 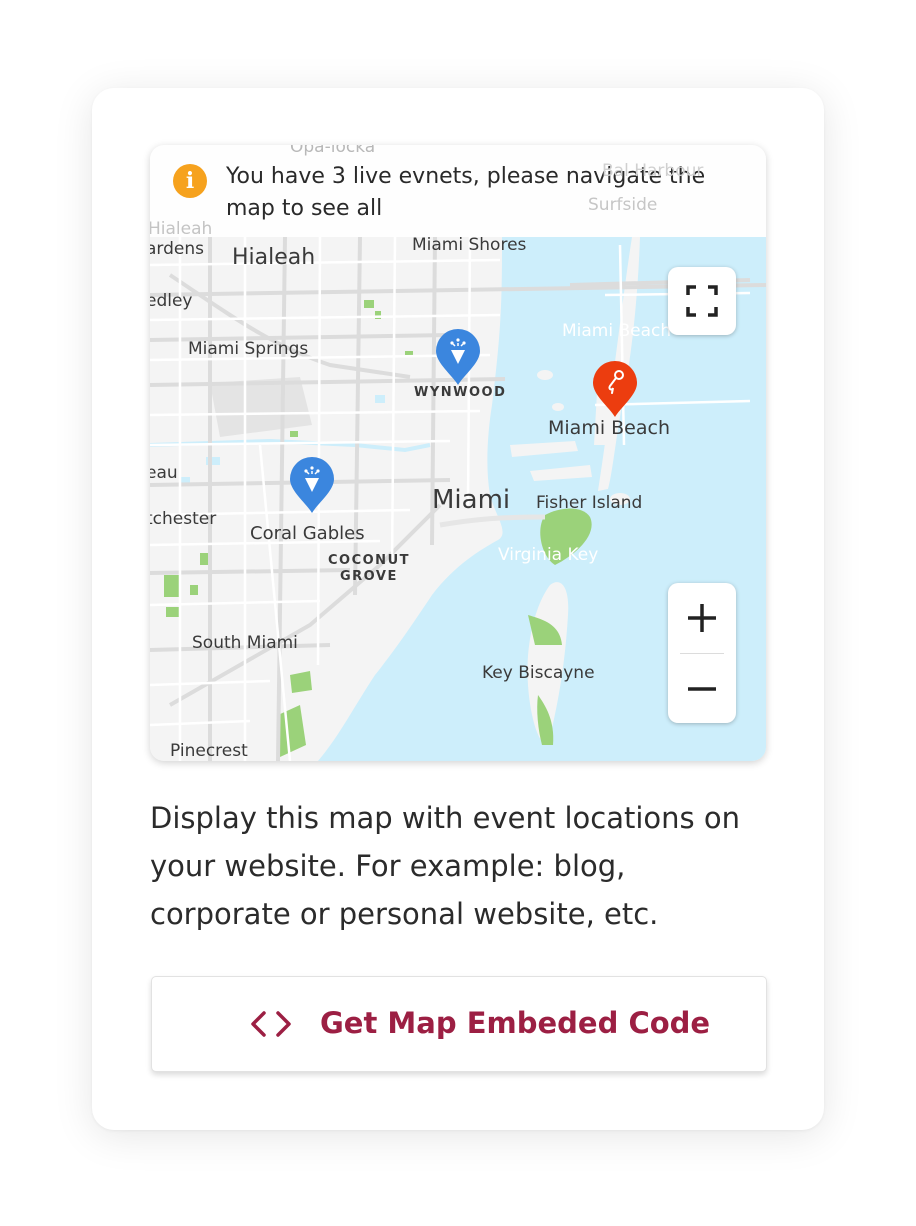 What do you see at coordinates (369, 576) in the screenshot?
I see `map-label-coconut-grove-2: GROVE` at bounding box center [369, 576].